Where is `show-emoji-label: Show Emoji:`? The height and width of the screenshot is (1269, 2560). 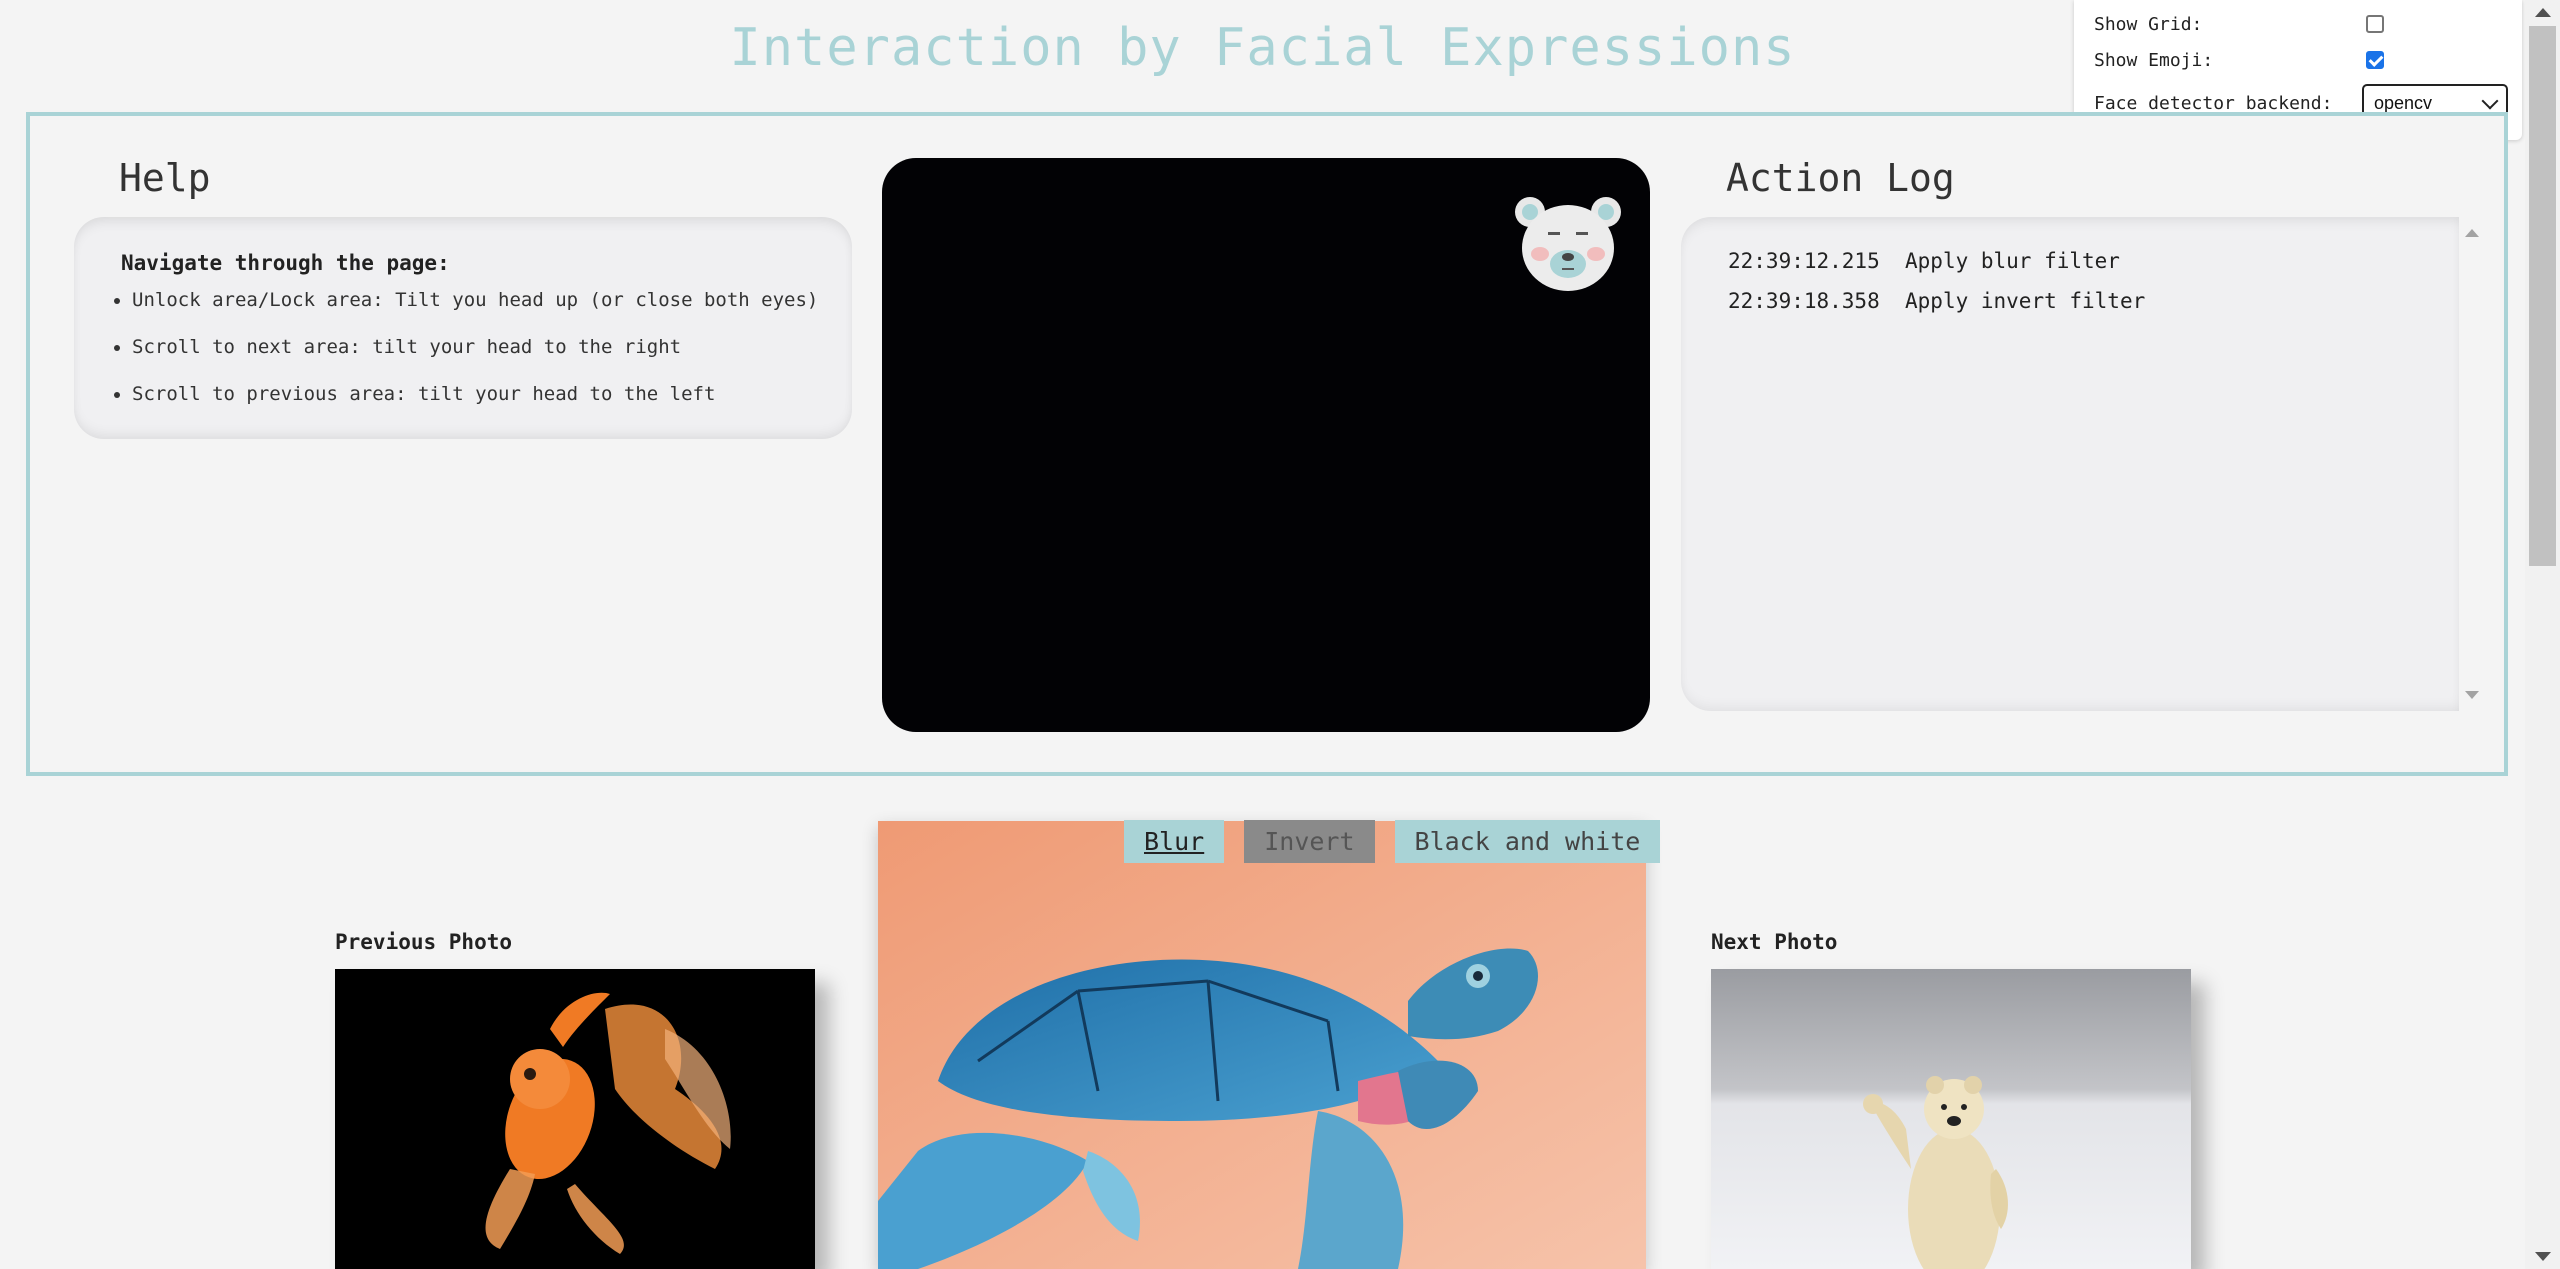
show-emoji-label: Show Emoji: is located at coordinates (2154, 60).